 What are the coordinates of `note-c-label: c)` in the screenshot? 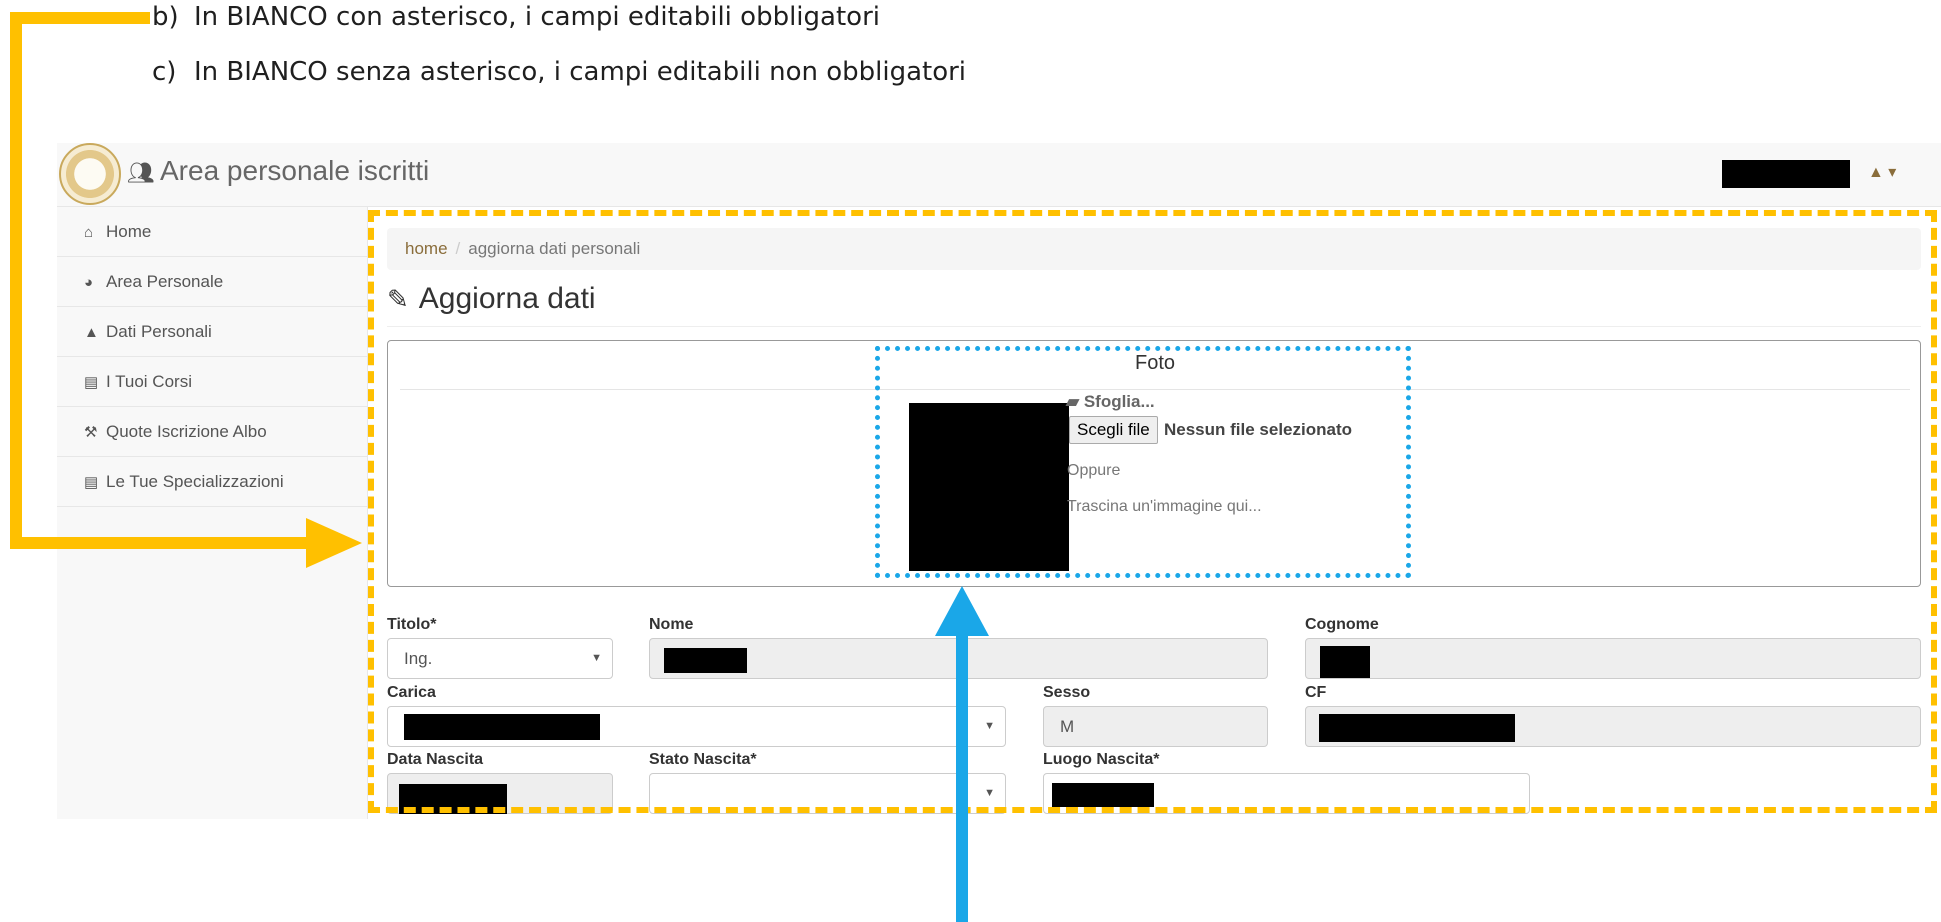 It's located at (164, 72).